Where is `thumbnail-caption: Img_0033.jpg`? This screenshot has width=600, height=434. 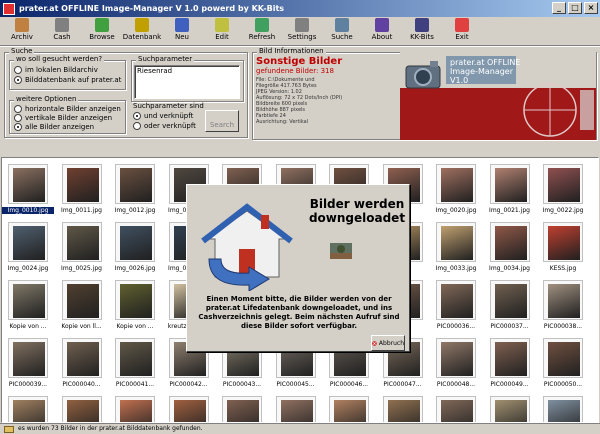 thumbnail-caption: Img_0033.jpg is located at coordinates (456, 268).